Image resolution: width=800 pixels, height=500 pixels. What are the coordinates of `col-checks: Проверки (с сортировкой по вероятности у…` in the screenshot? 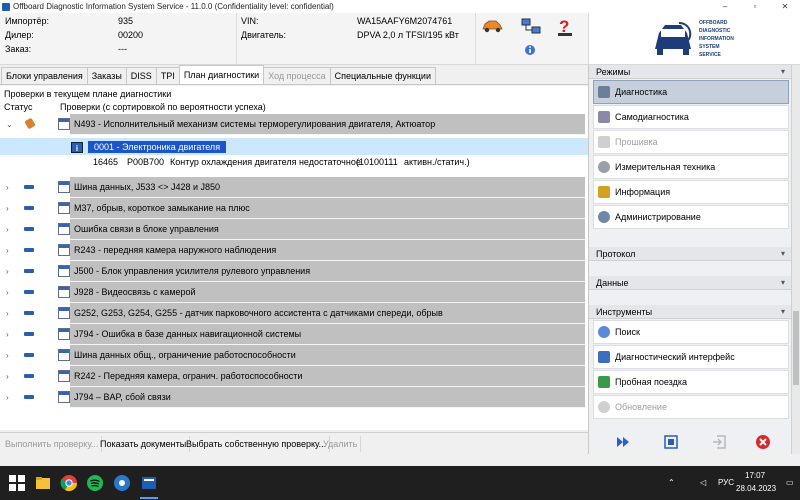 It's located at (163, 107).